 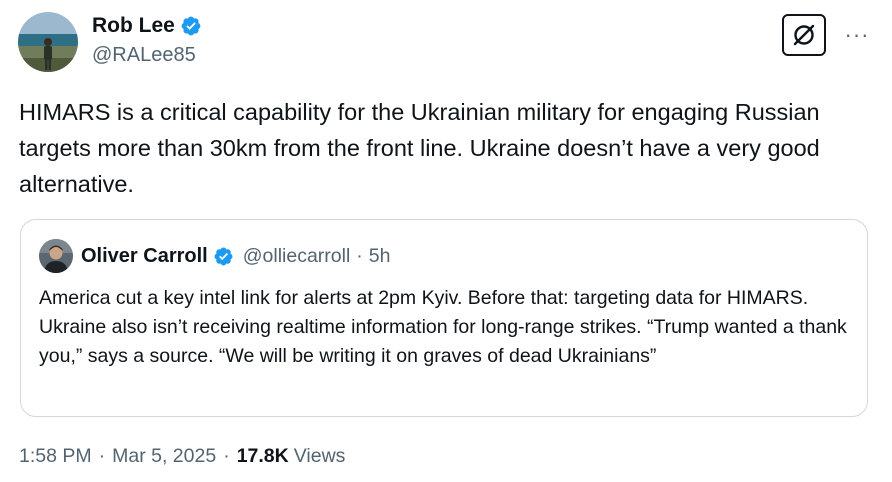 What do you see at coordinates (297, 256) in the screenshot?
I see `quote-handle: @olliecarroll` at bounding box center [297, 256].